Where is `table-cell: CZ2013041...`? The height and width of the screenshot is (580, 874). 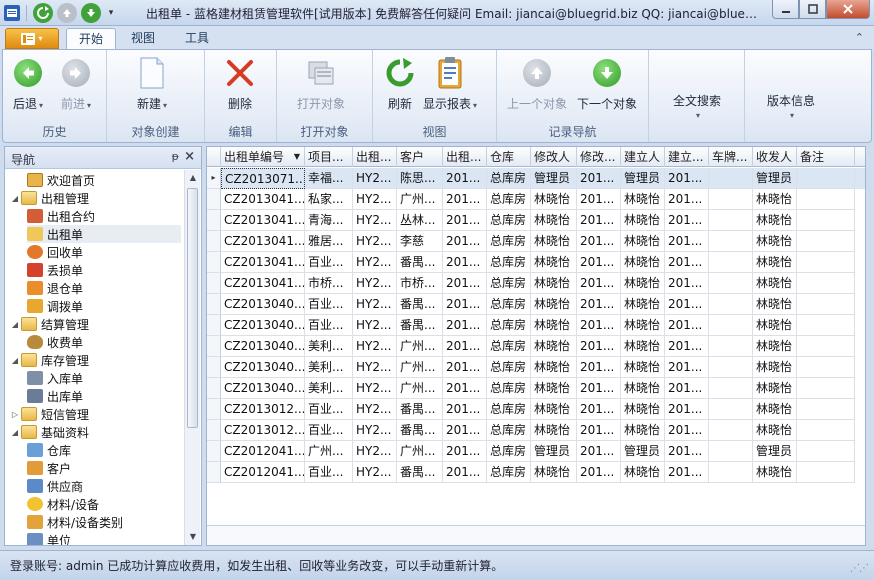
table-cell: CZ2013041... is located at coordinates (263, 262).